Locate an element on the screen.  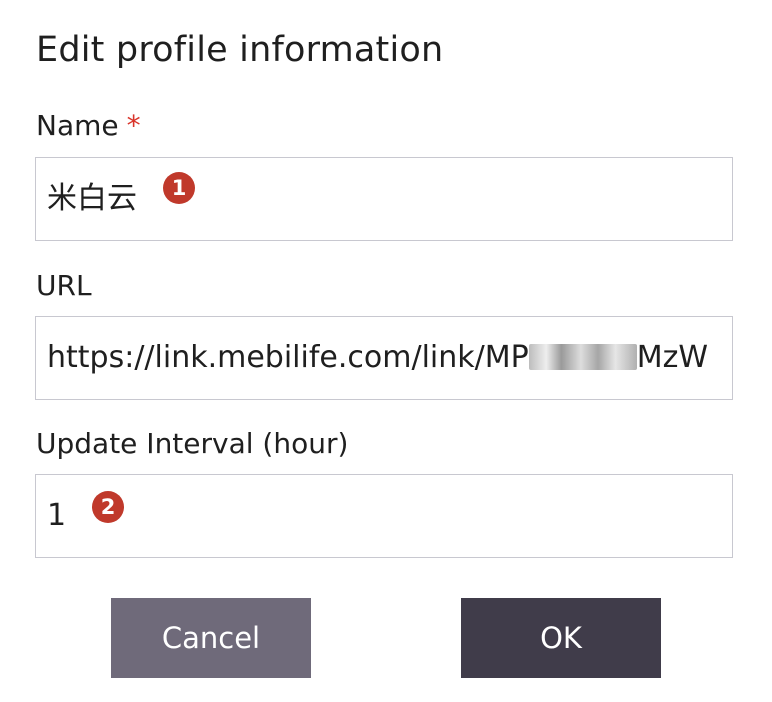
name-label-text: Name is located at coordinates (77, 125).